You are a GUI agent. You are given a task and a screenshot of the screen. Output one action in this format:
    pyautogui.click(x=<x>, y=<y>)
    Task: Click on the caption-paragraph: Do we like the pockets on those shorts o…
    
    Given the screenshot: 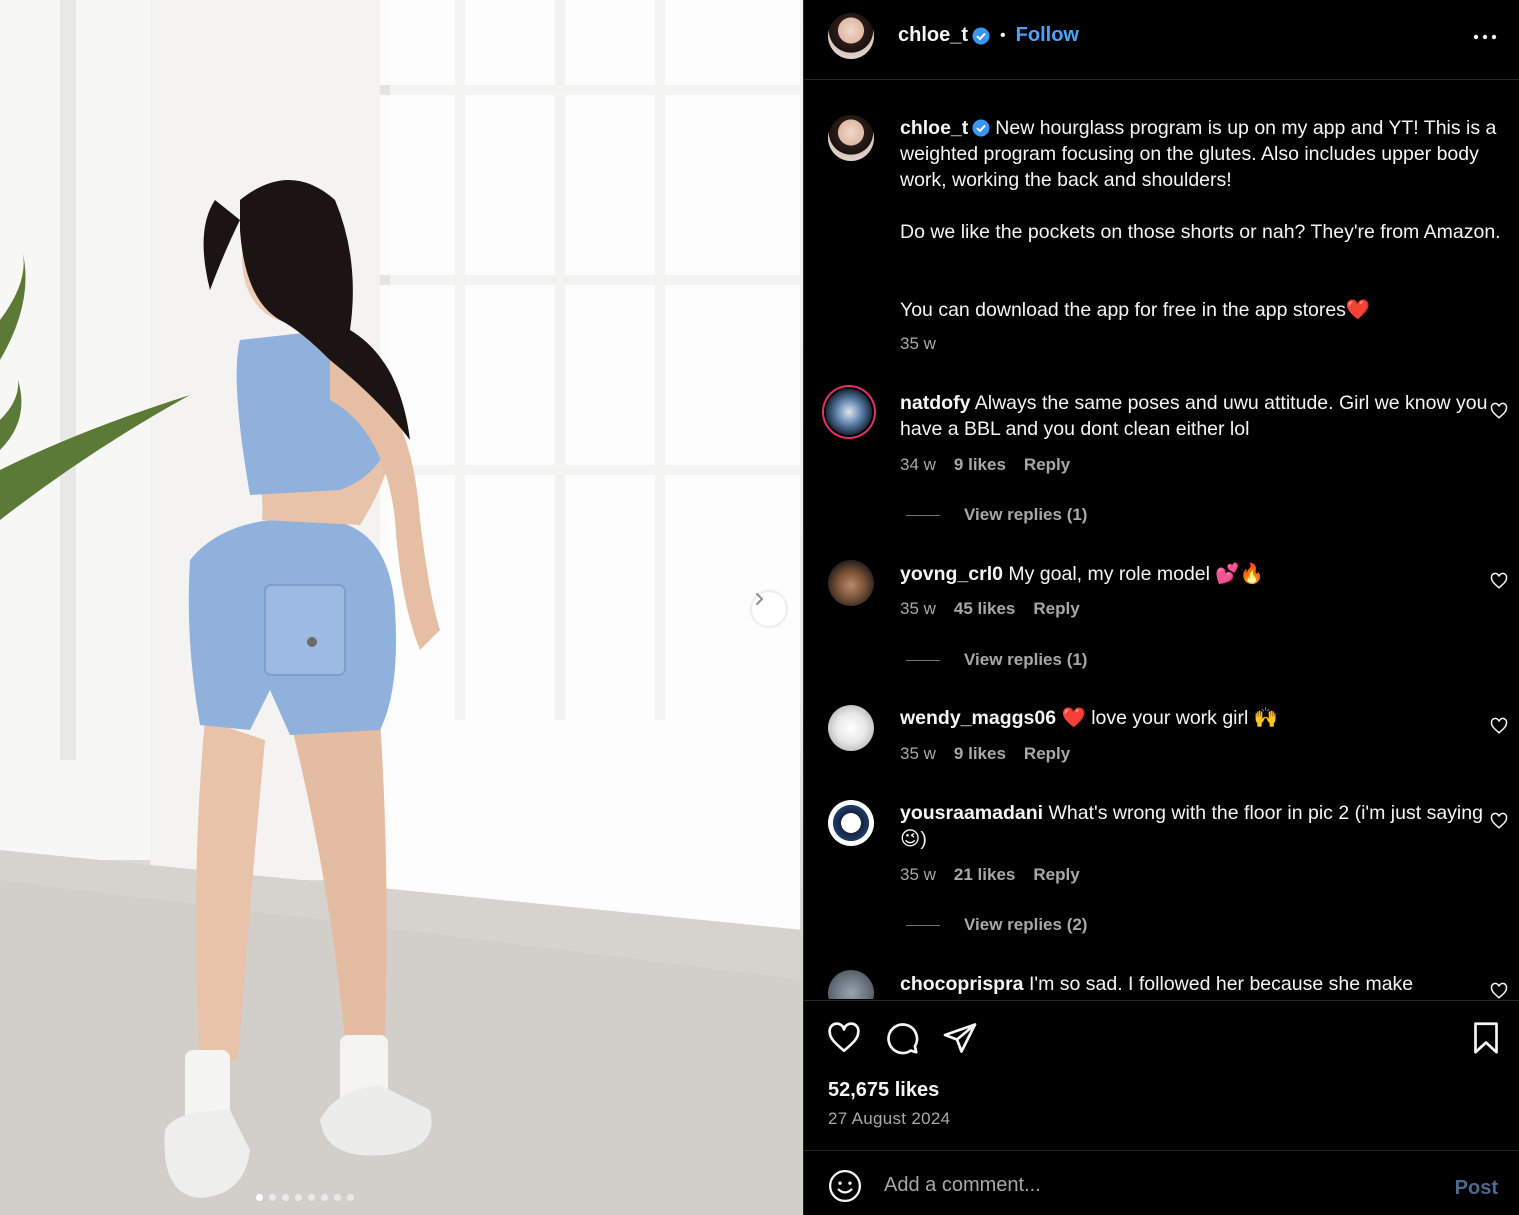 What is the action you would take?
    pyautogui.click(x=1200, y=232)
    